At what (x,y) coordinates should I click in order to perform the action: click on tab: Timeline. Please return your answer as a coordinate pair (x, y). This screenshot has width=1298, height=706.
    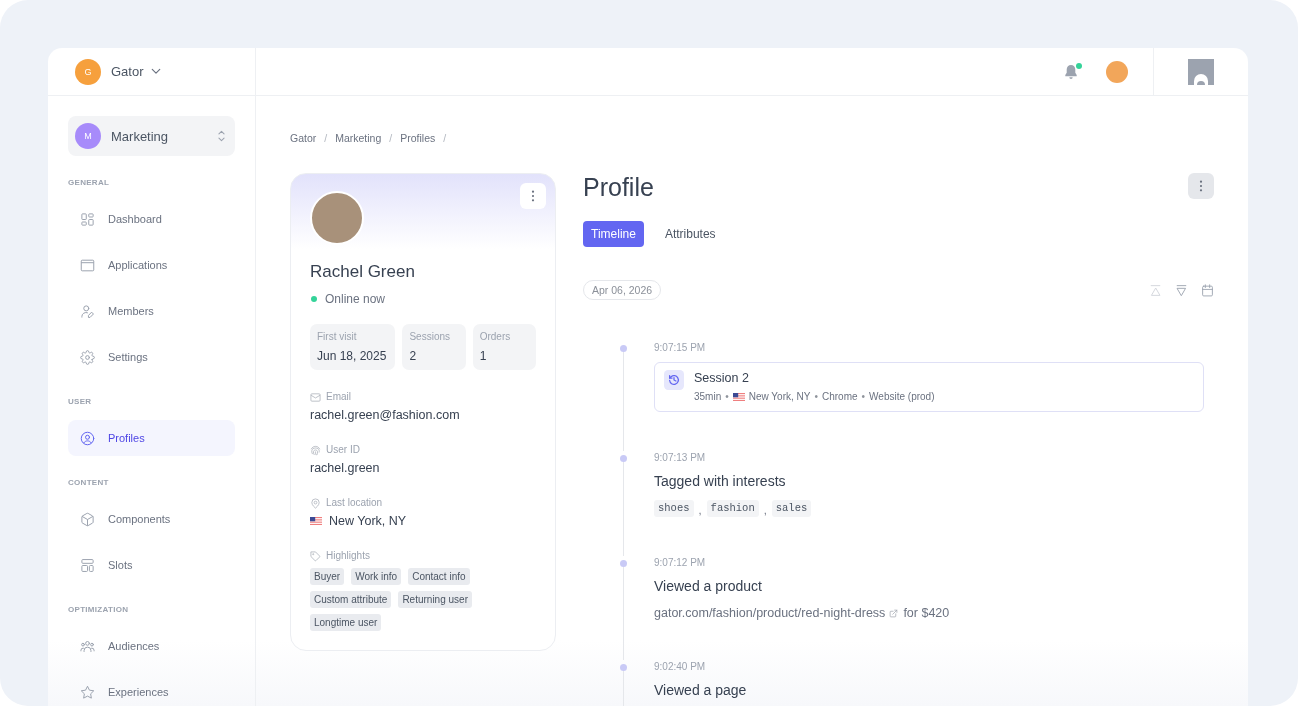
    Looking at the image, I should click on (613, 234).